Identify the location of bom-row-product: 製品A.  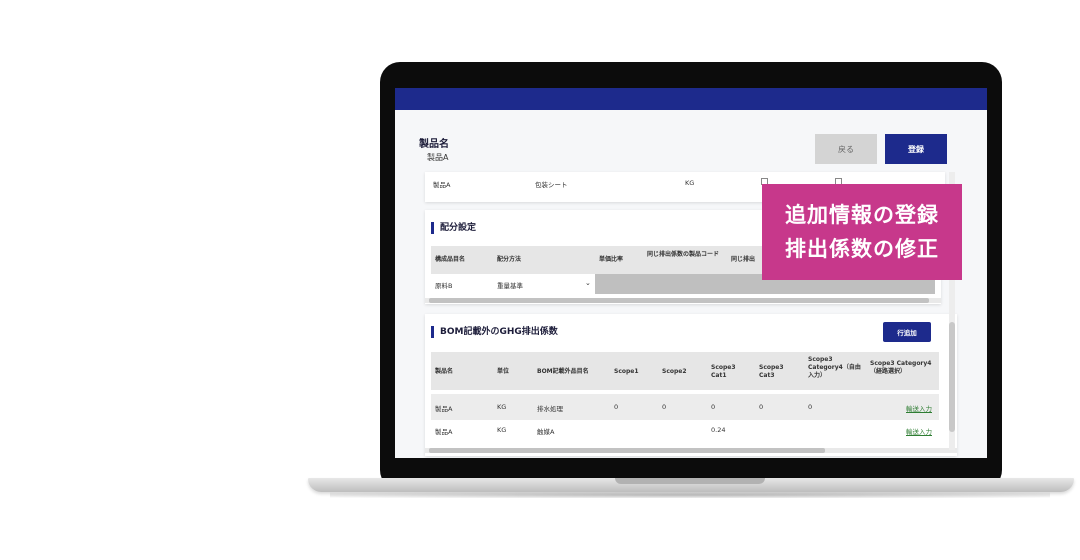
(442, 185).